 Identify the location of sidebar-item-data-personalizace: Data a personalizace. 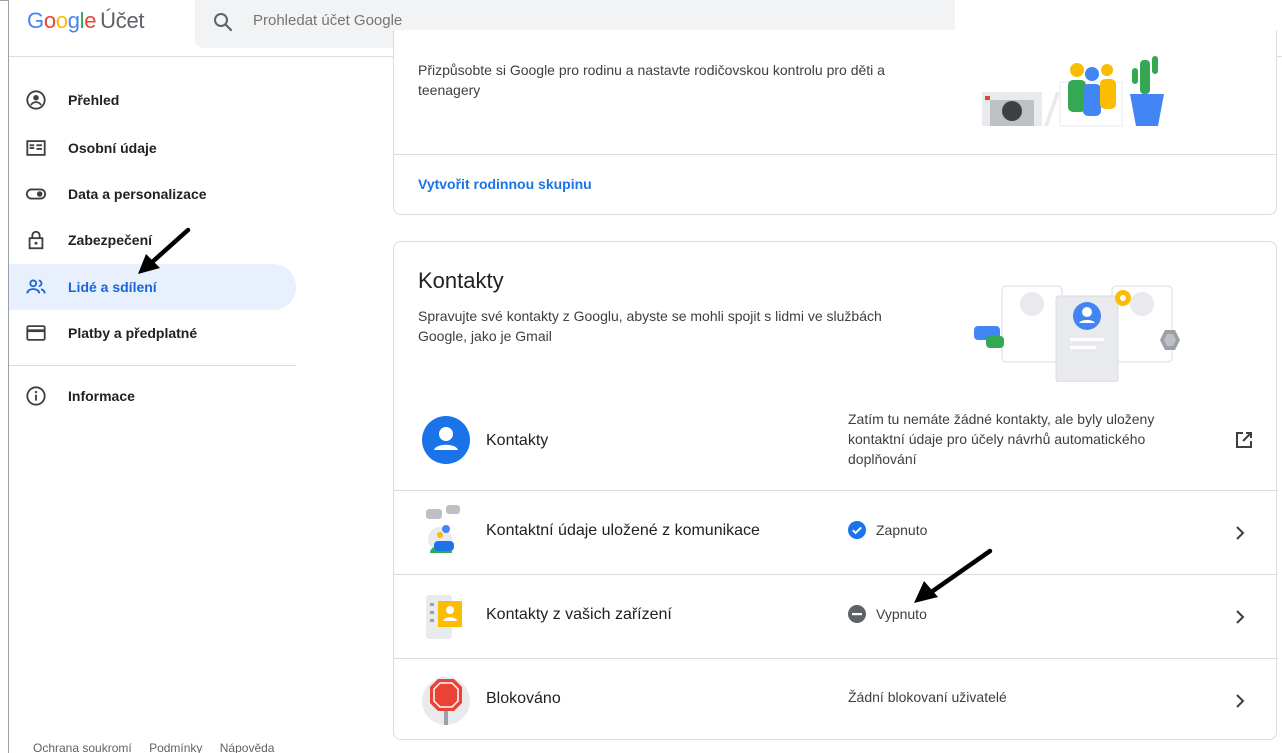
(152, 194).